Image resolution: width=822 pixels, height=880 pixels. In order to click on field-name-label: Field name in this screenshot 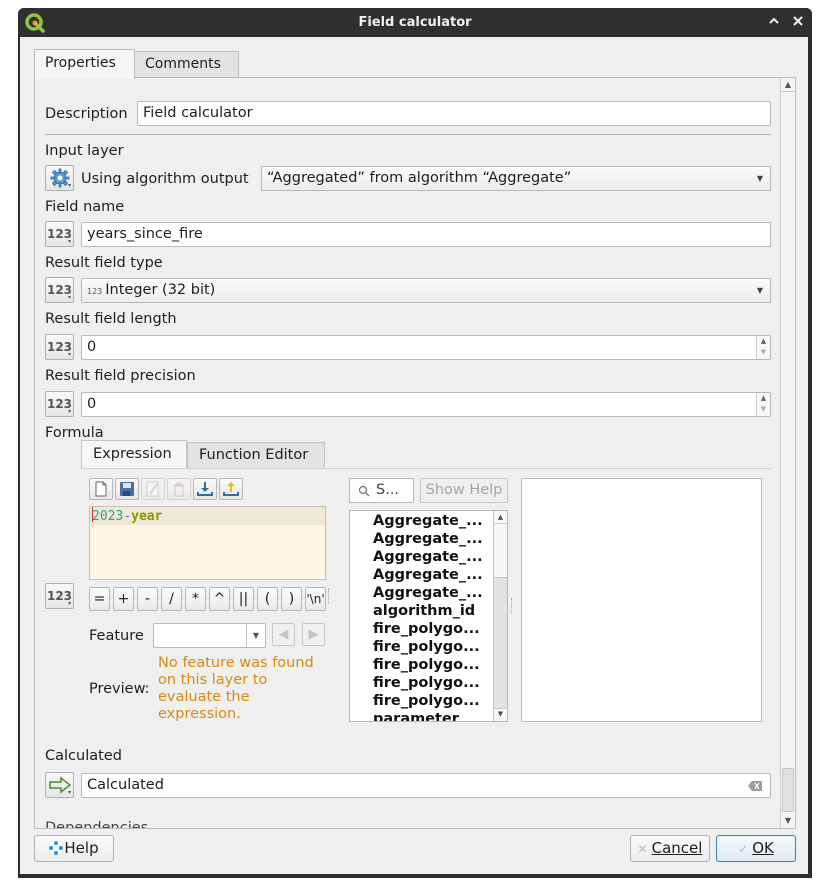, I will do `click(85, 207)`.